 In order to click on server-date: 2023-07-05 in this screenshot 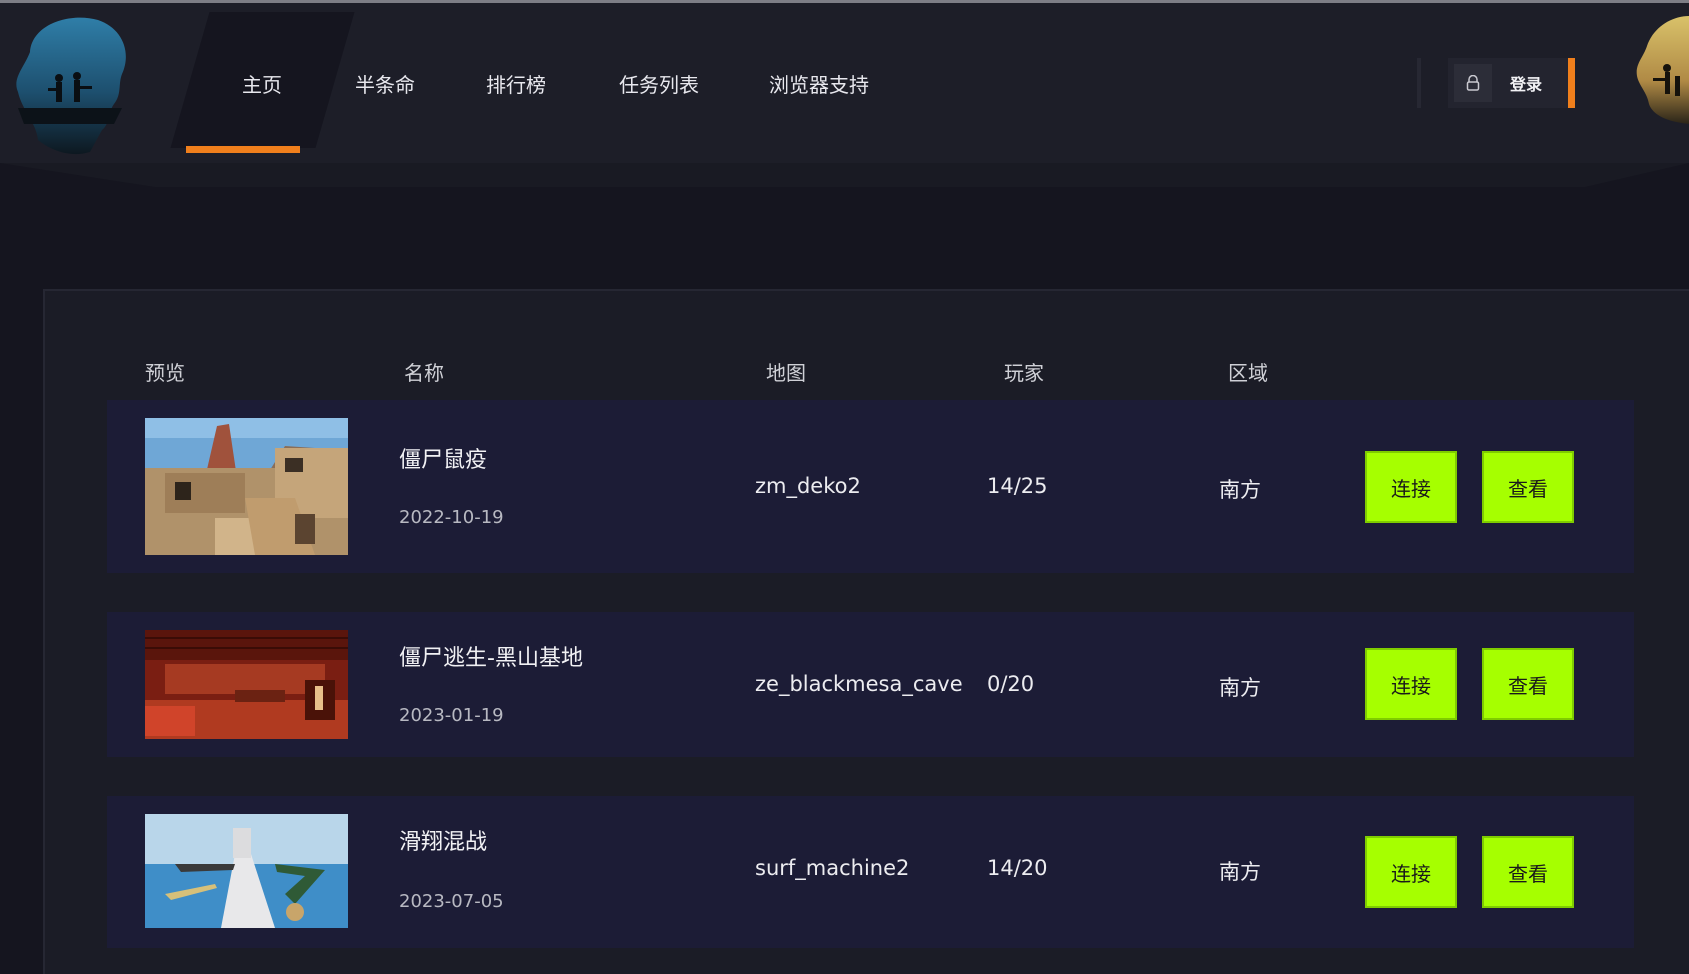, I will do `click(451, 901)`.